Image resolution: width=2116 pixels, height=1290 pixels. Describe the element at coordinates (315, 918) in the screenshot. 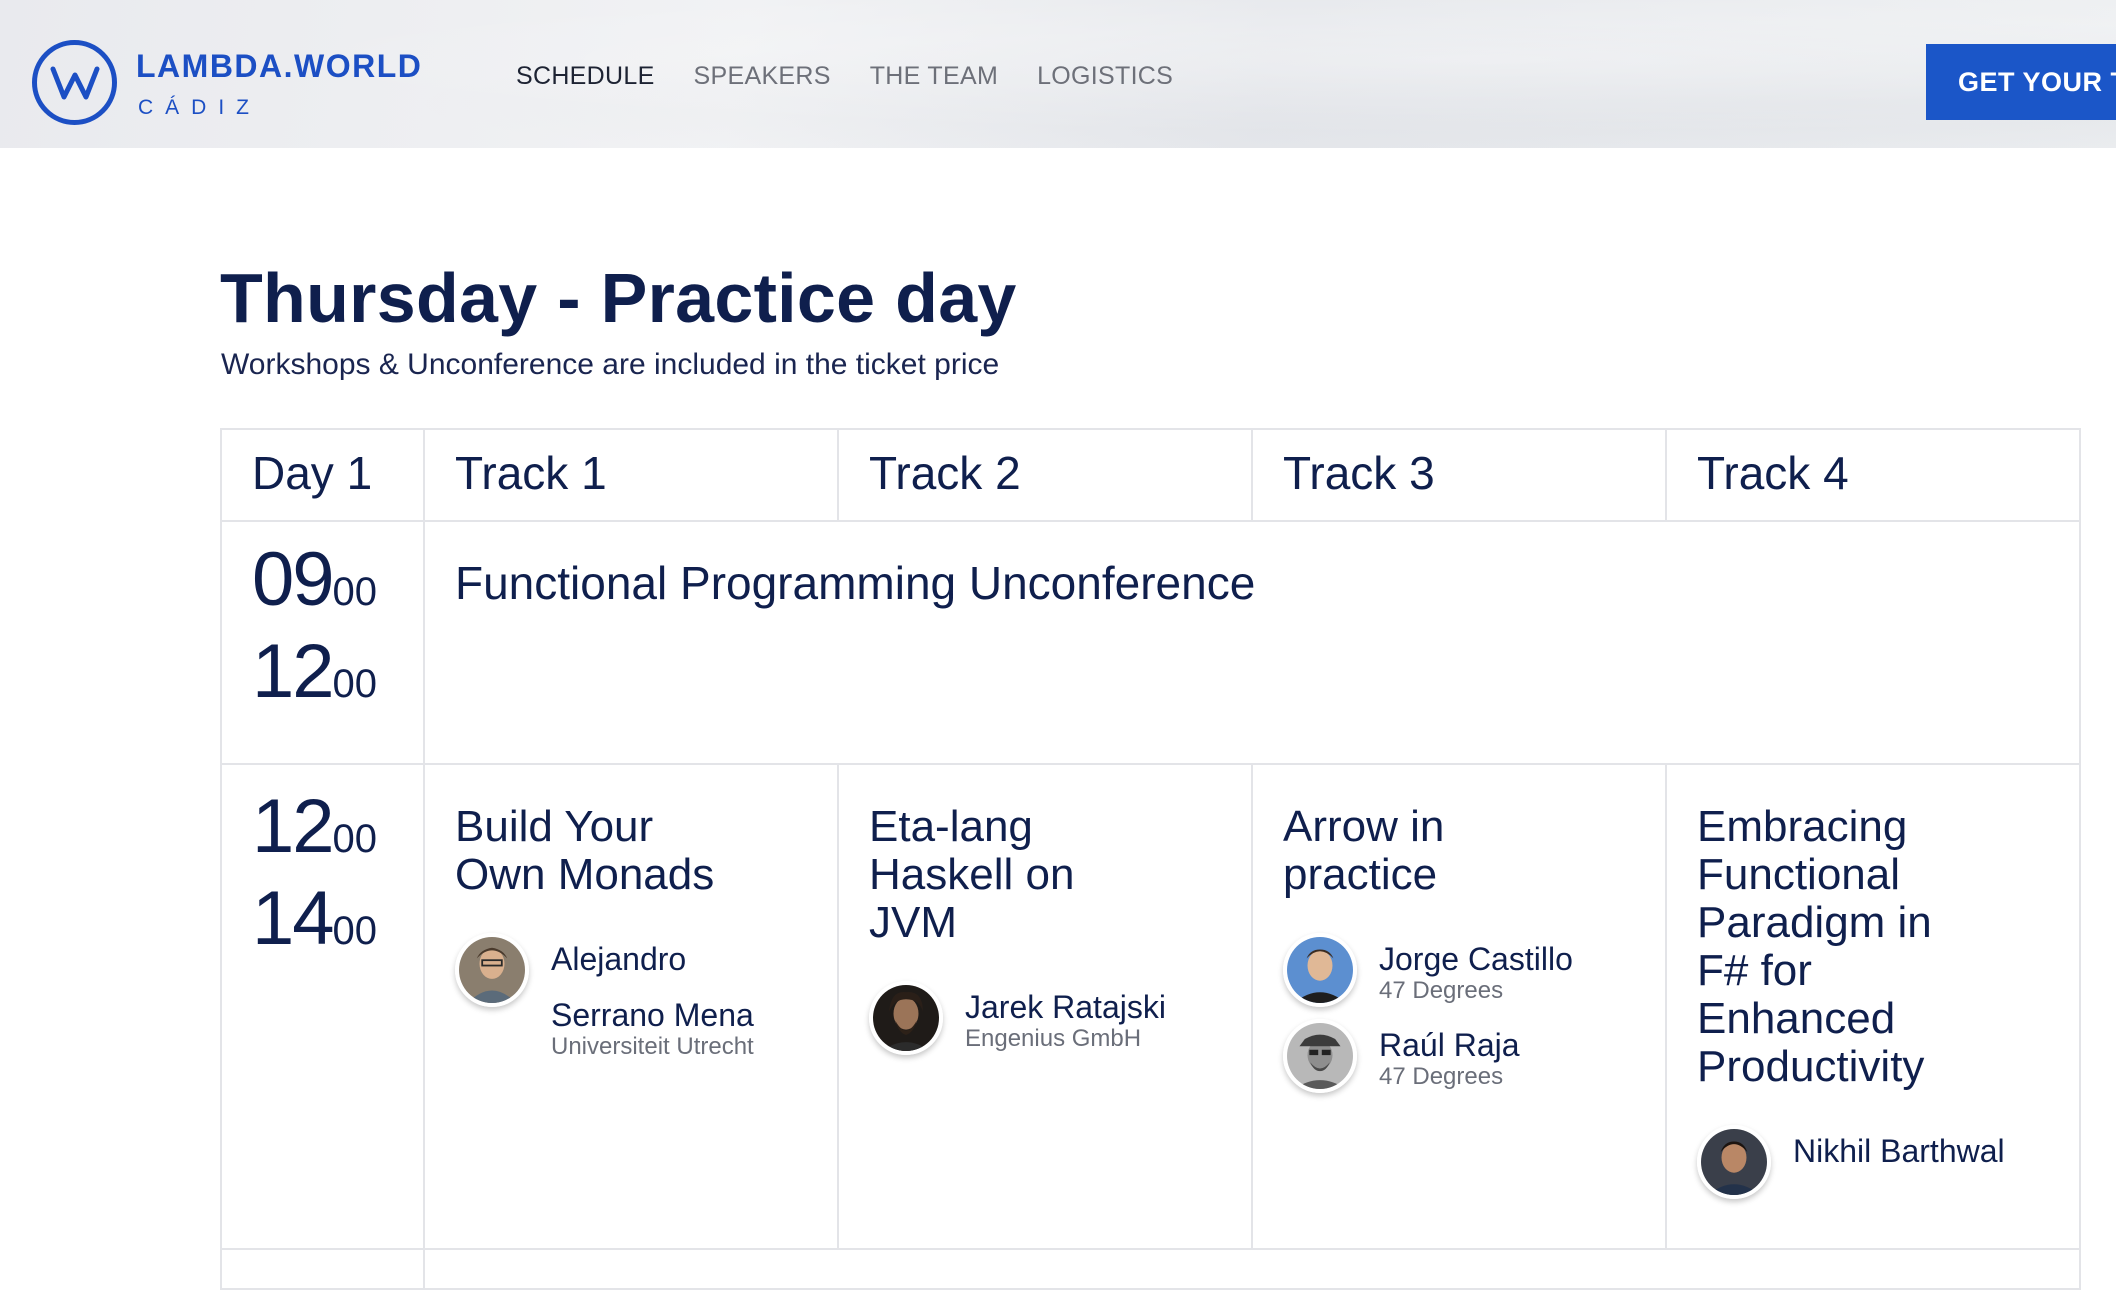

I see `end-time: 1400` at that location.